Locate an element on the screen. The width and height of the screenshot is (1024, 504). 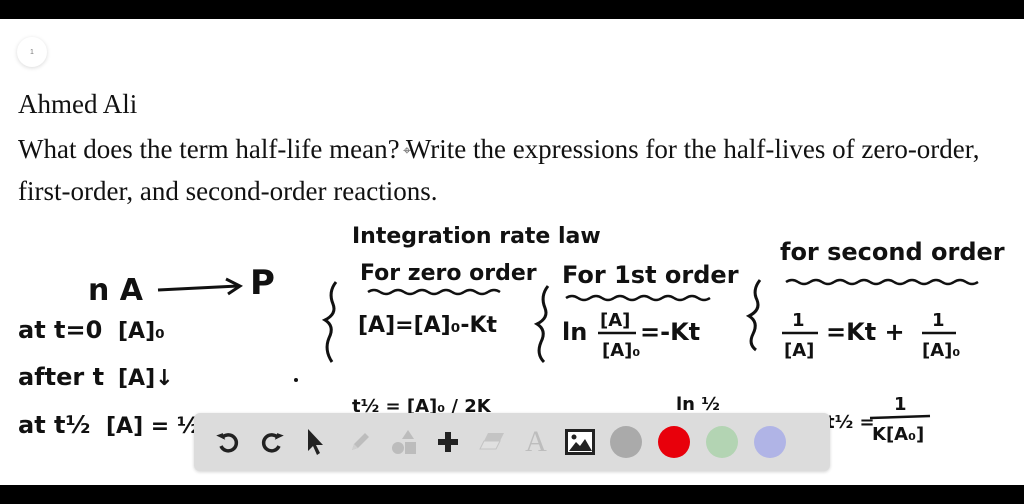
shapes-tool-button is located at coordinates (404, 442).